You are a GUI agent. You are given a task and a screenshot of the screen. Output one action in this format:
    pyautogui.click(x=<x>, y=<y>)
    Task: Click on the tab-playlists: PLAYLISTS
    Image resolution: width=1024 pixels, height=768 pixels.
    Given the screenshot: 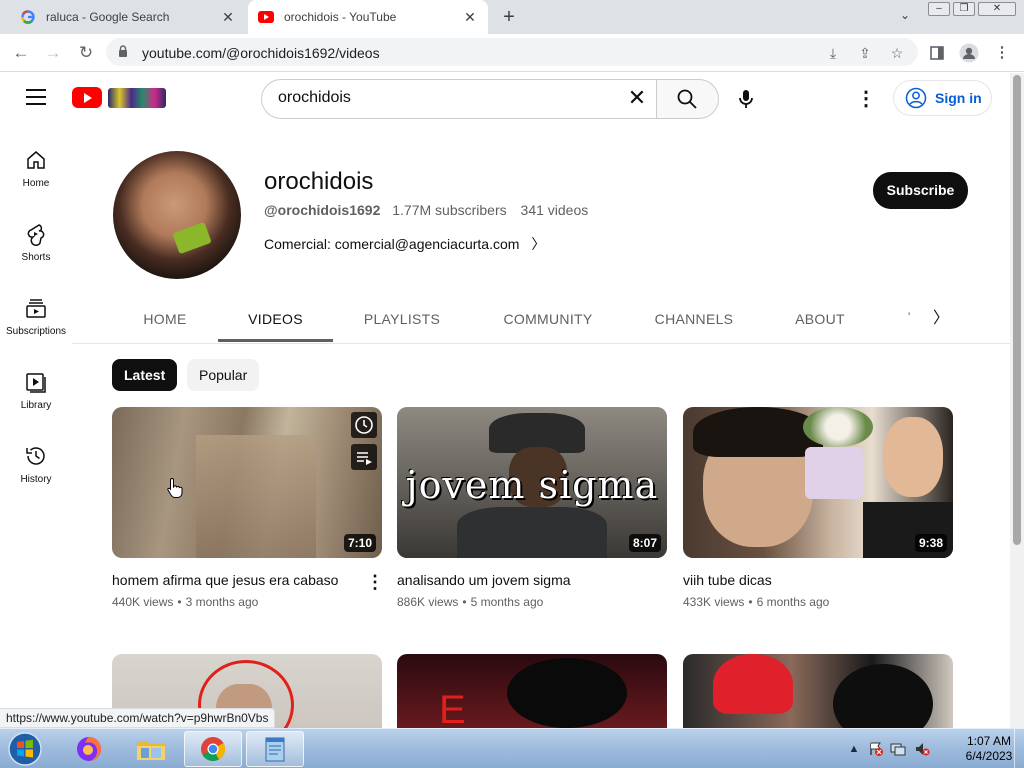 What is the action you would take?
    pyautogui.click(x=402, y=319)
    